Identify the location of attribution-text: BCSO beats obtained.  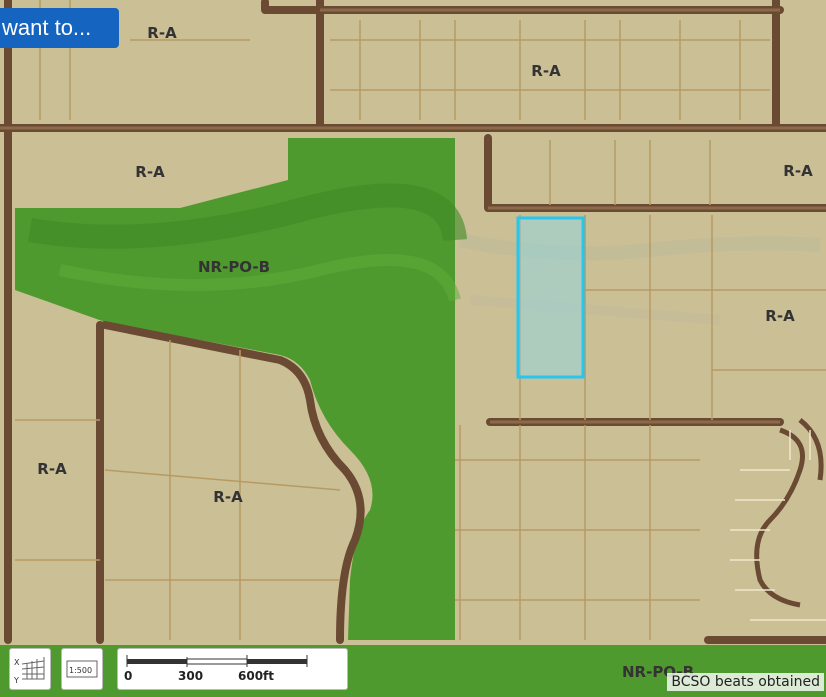
(745, 682).